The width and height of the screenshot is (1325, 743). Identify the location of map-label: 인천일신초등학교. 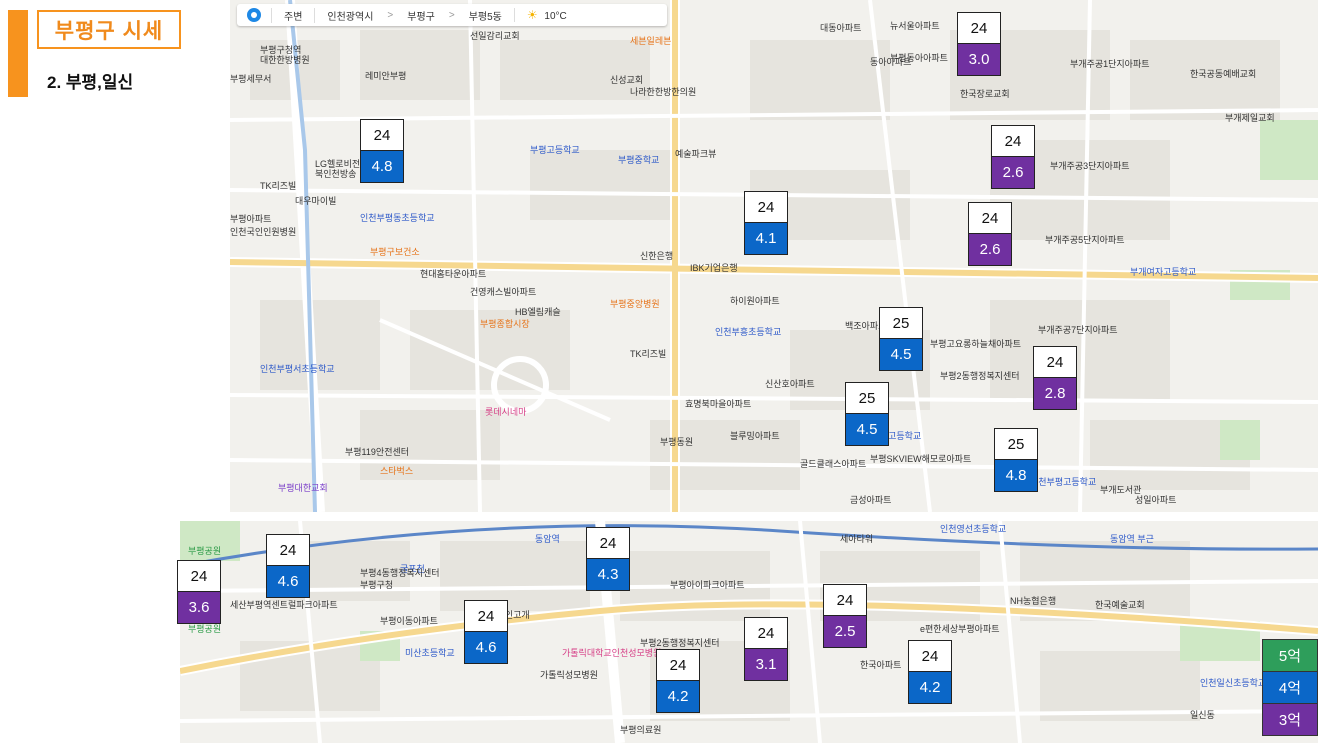
(1233, 683).